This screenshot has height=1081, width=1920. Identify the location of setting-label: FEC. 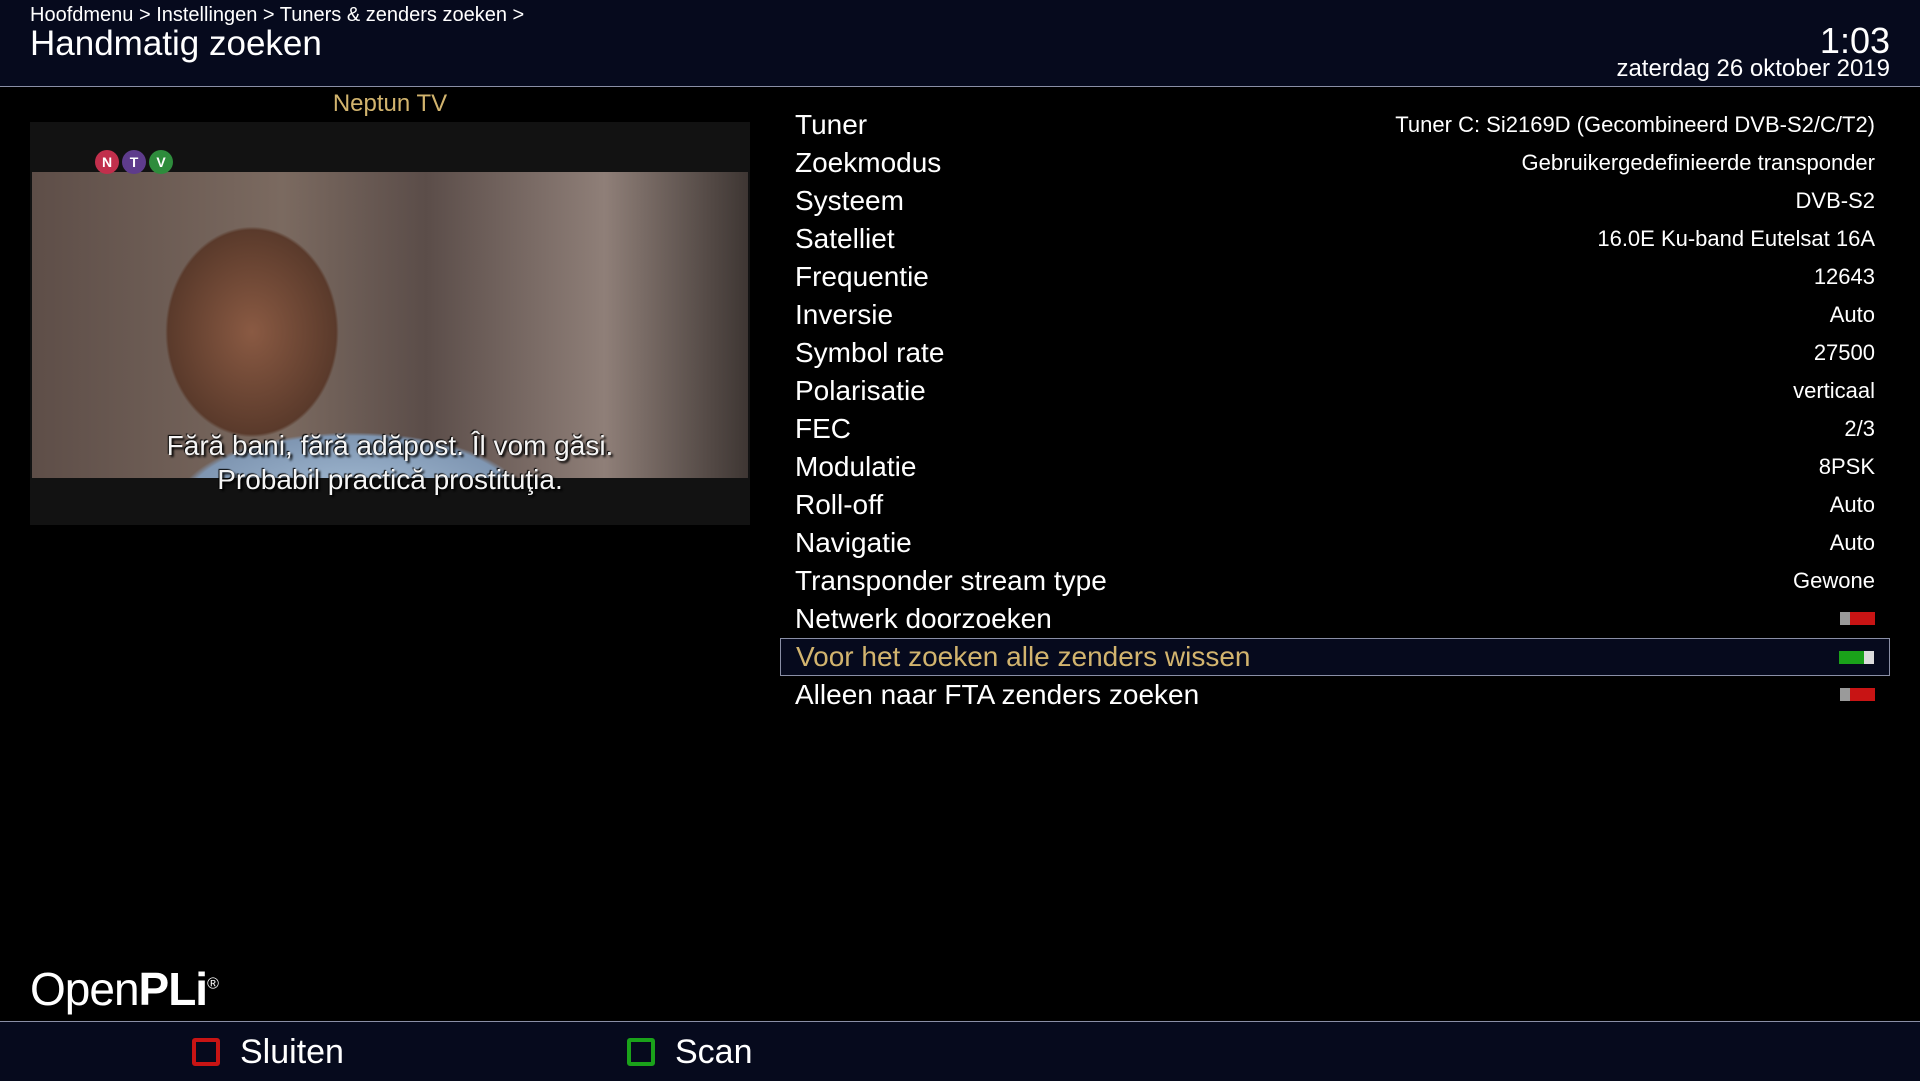
(823, 428).